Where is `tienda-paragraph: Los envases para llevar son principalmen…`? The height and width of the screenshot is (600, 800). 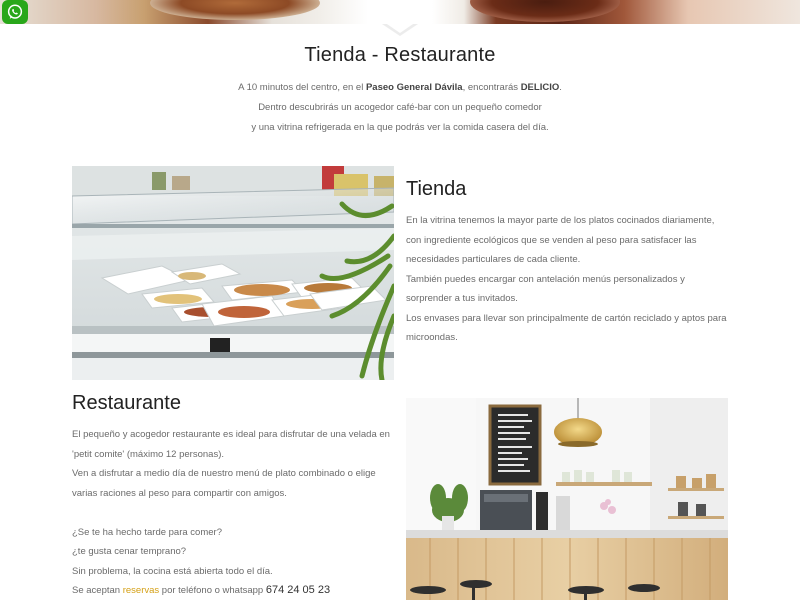 tienda-paragraph: Los envases para llevar son principalmen… is located at coordinates (566, 328).